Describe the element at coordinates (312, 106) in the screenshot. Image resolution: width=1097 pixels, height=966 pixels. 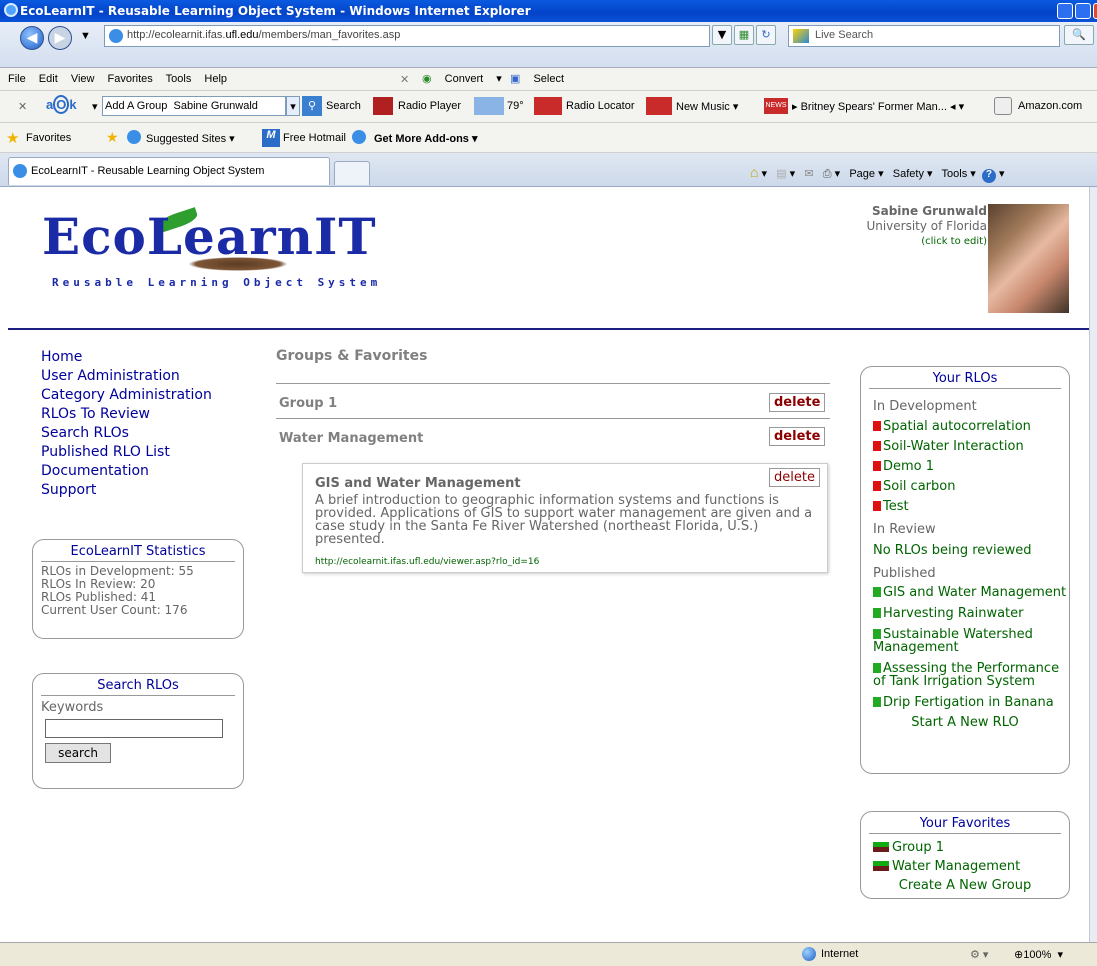
I see `search-icon: ⚲` at that location.